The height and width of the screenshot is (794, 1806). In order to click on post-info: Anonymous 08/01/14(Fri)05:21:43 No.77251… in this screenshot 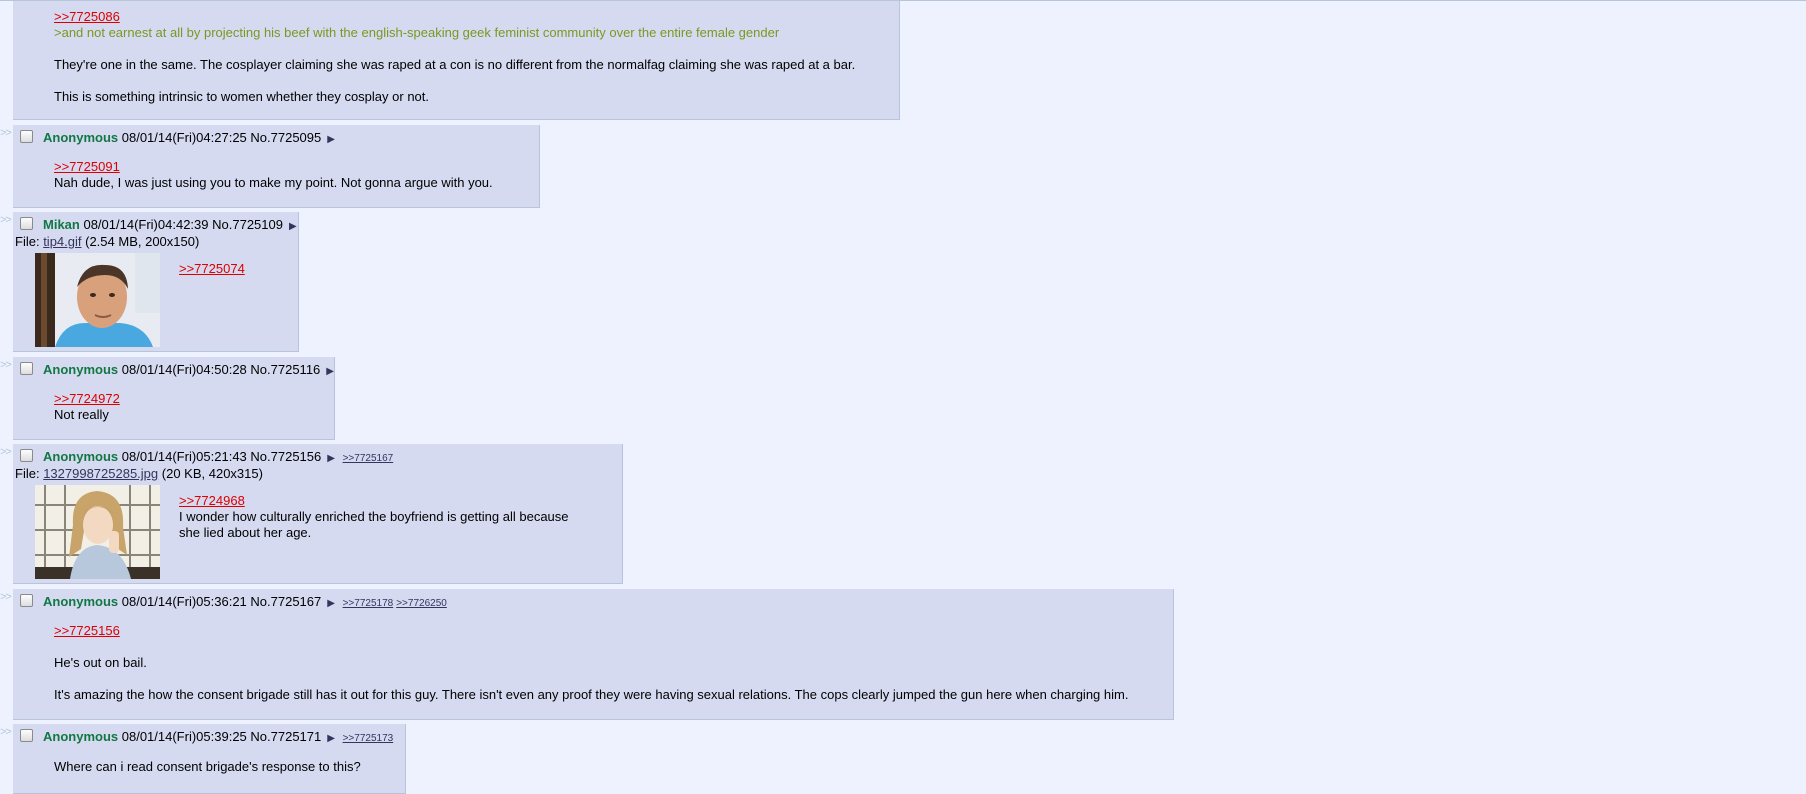, I will do `click(206, 456)`.